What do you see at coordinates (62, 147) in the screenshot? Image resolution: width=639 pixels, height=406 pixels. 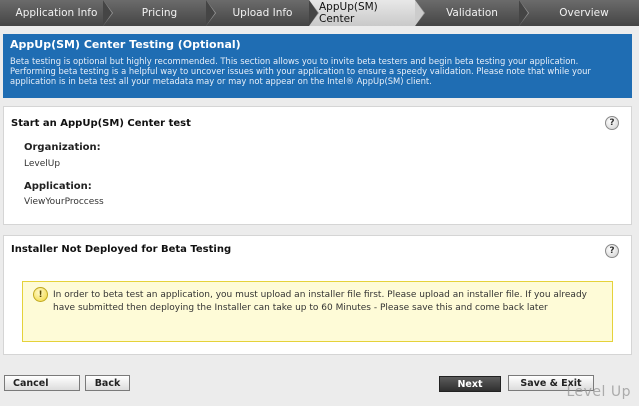 I see `organization-label: Organization:` at bounding box center [62, 147].